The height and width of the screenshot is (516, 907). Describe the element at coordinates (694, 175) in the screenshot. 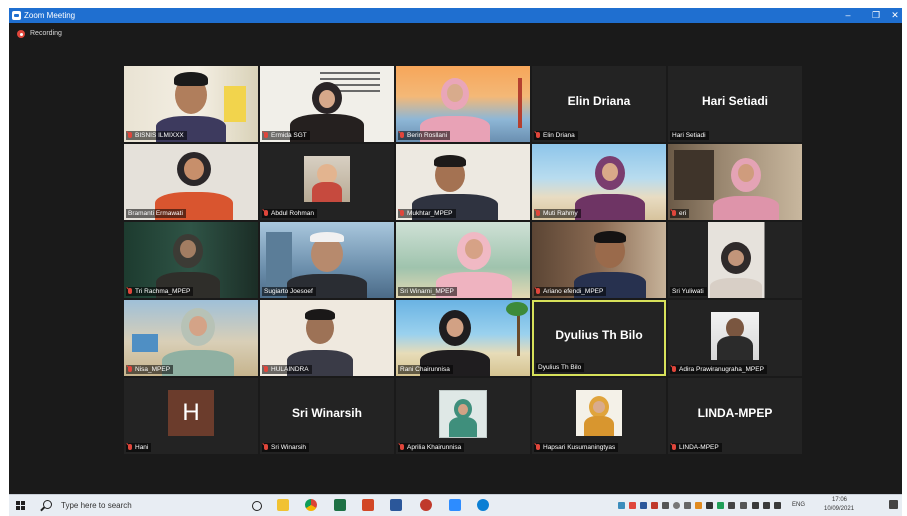

I see `background-shelf` at that location.